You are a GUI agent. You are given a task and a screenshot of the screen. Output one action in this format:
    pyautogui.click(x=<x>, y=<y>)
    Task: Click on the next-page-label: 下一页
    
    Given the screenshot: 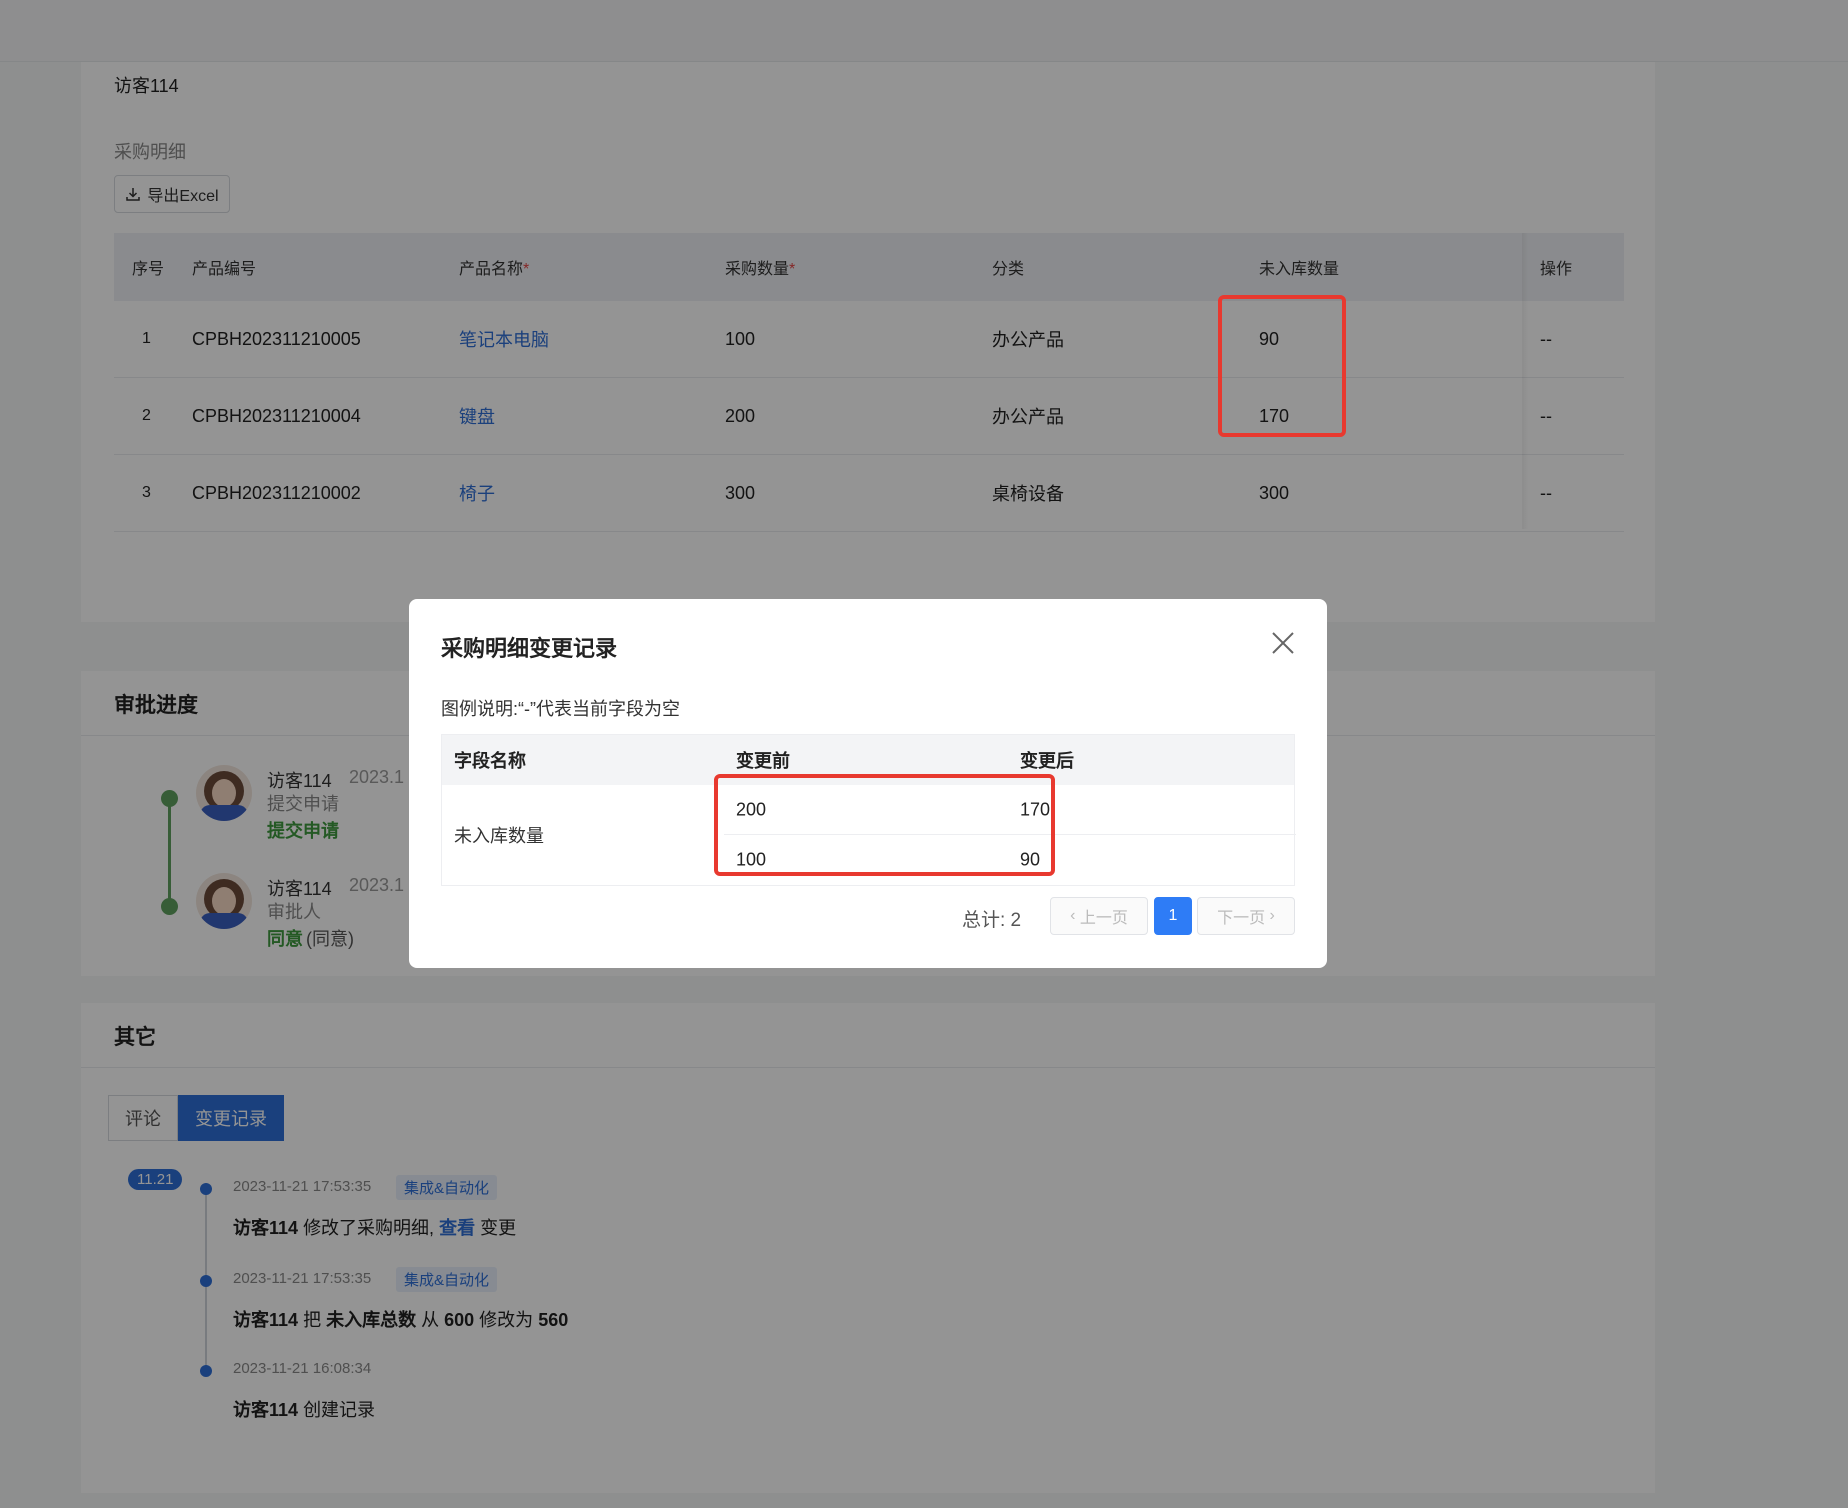 What is the action you would take?
    pyautogui.click(x=1241, y=918)
    